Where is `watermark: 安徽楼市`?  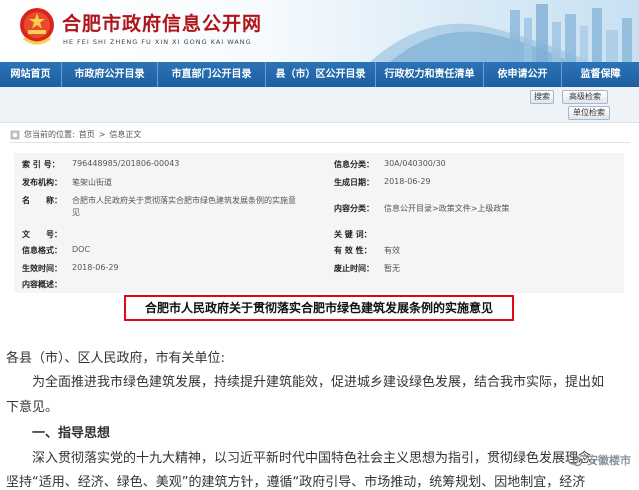
watermark: 安徽楼市 is located at coordinates (599, 460).